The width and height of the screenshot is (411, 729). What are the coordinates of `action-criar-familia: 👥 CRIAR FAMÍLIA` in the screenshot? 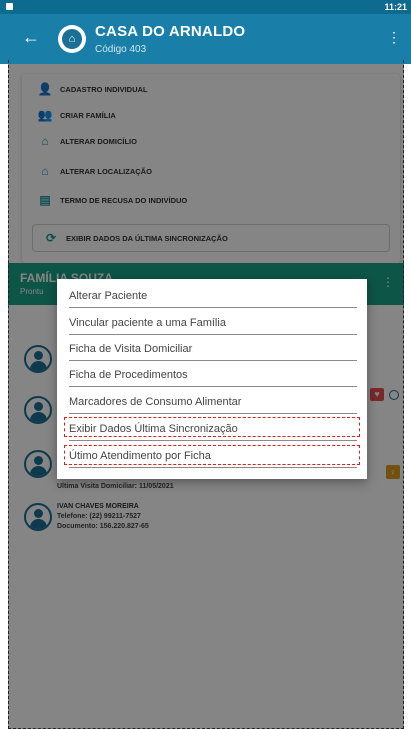 It's located at (76, 115).